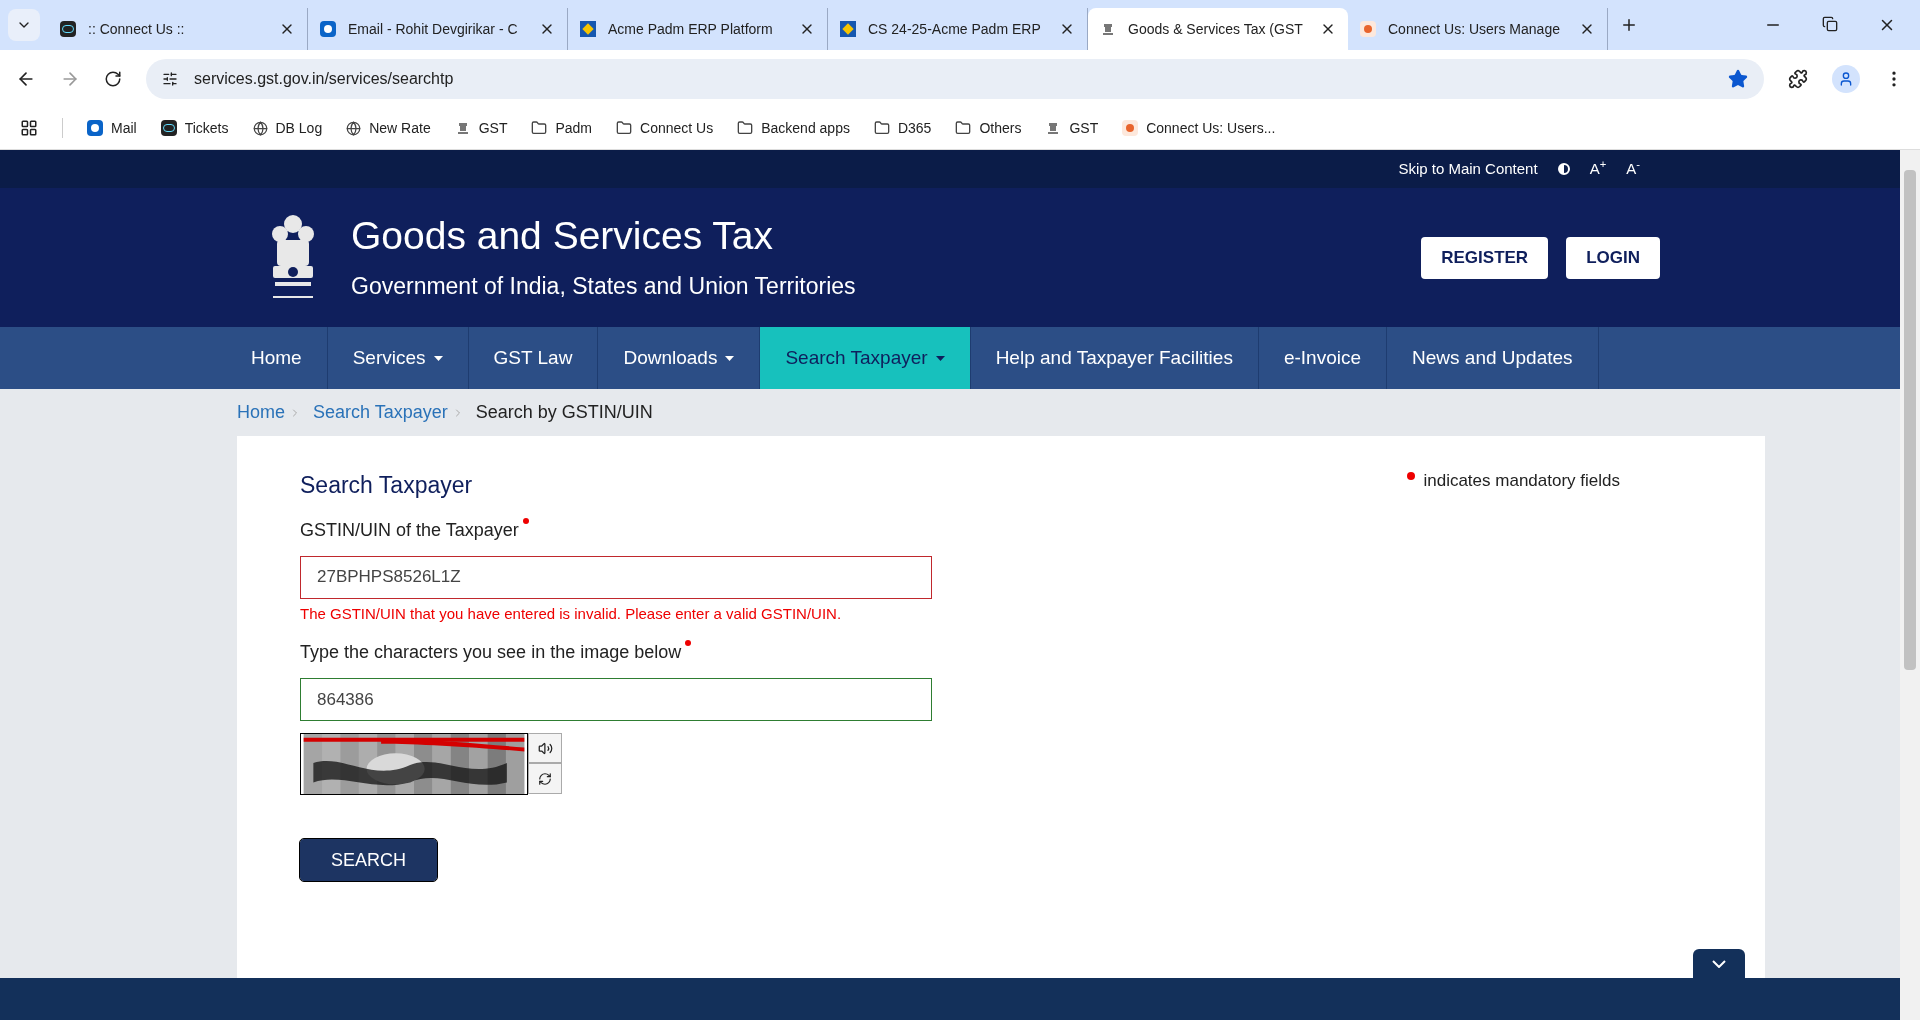 The image size is (1920, 1020). Describe the element at coordinates (1613, 257) in the screenshot. I see `header-button: LOGIN` at that location.